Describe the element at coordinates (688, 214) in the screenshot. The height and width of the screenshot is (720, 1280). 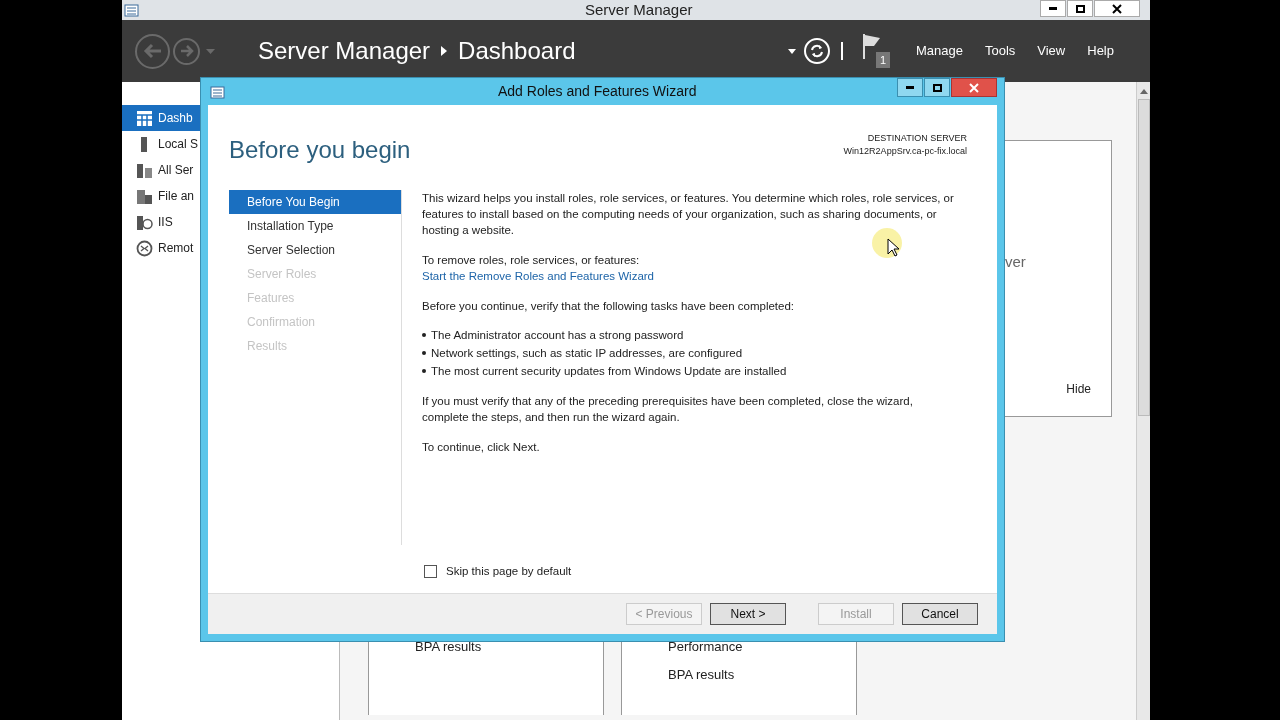
I see `paragraph: This wizard helps you install roles, role services, or features. You determine which roles, role services, or features to install based on the computing needs of your organization, such as sharing documents, or hosting a website.` at that location.